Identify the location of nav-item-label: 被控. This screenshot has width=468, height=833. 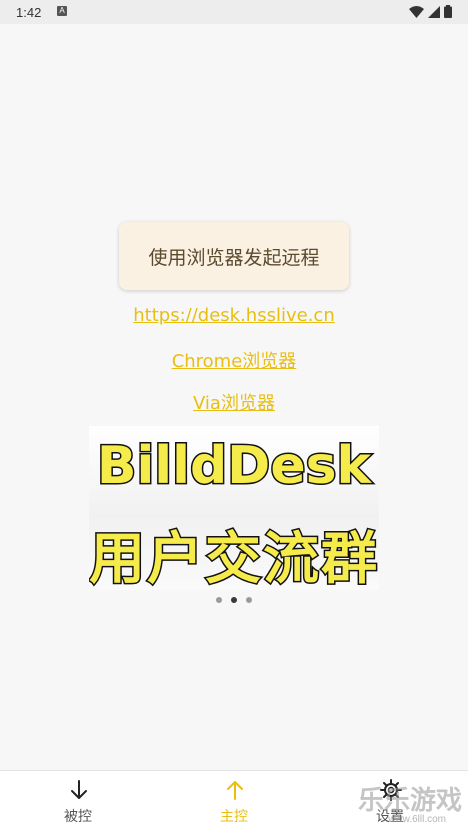
(78, 817).